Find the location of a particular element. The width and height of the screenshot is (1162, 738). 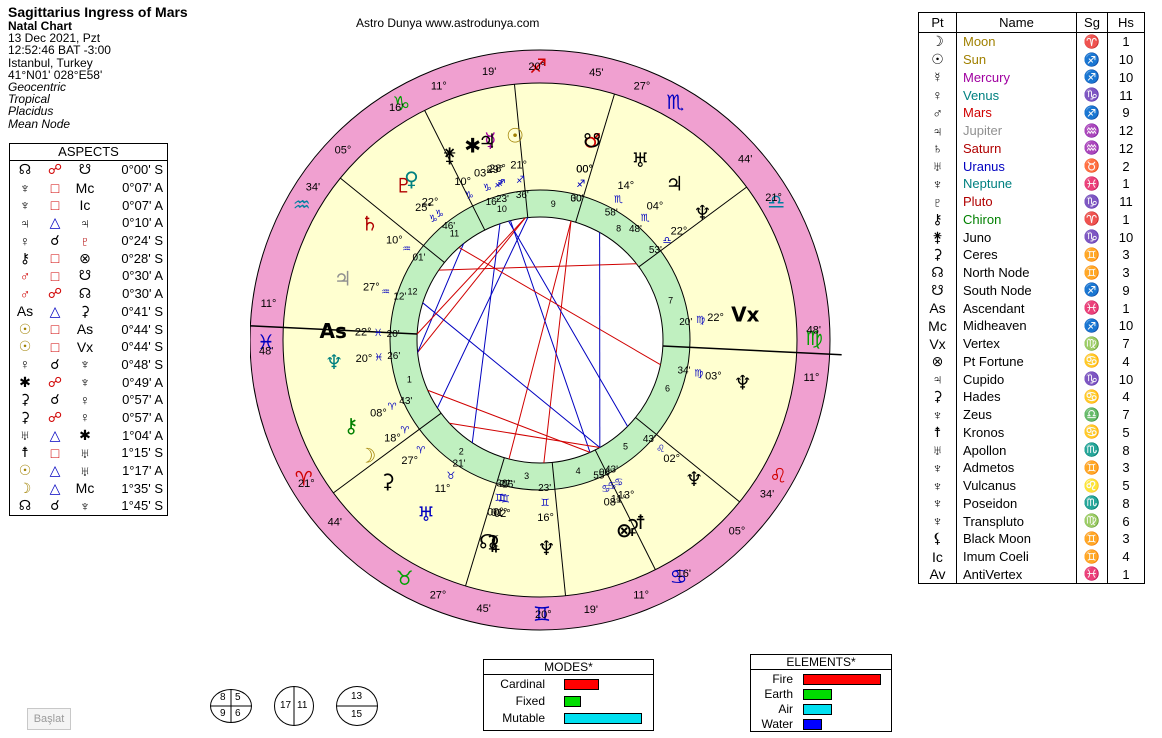

aspect-planet-2: ♆ is located at coordinates (85, 382).